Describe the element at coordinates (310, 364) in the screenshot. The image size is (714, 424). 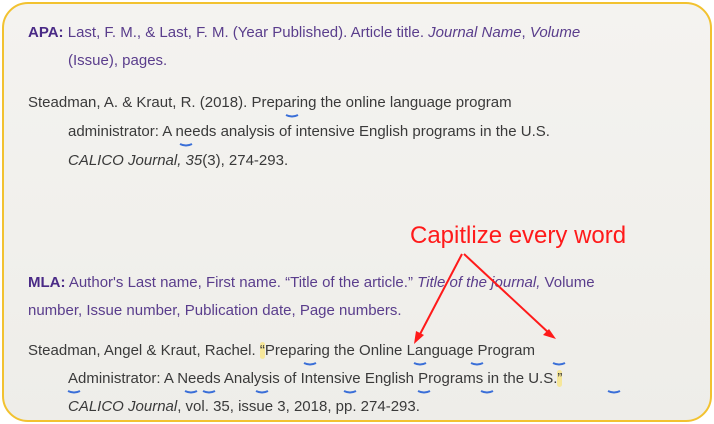
I see `mla-underline-preparing` at that location.